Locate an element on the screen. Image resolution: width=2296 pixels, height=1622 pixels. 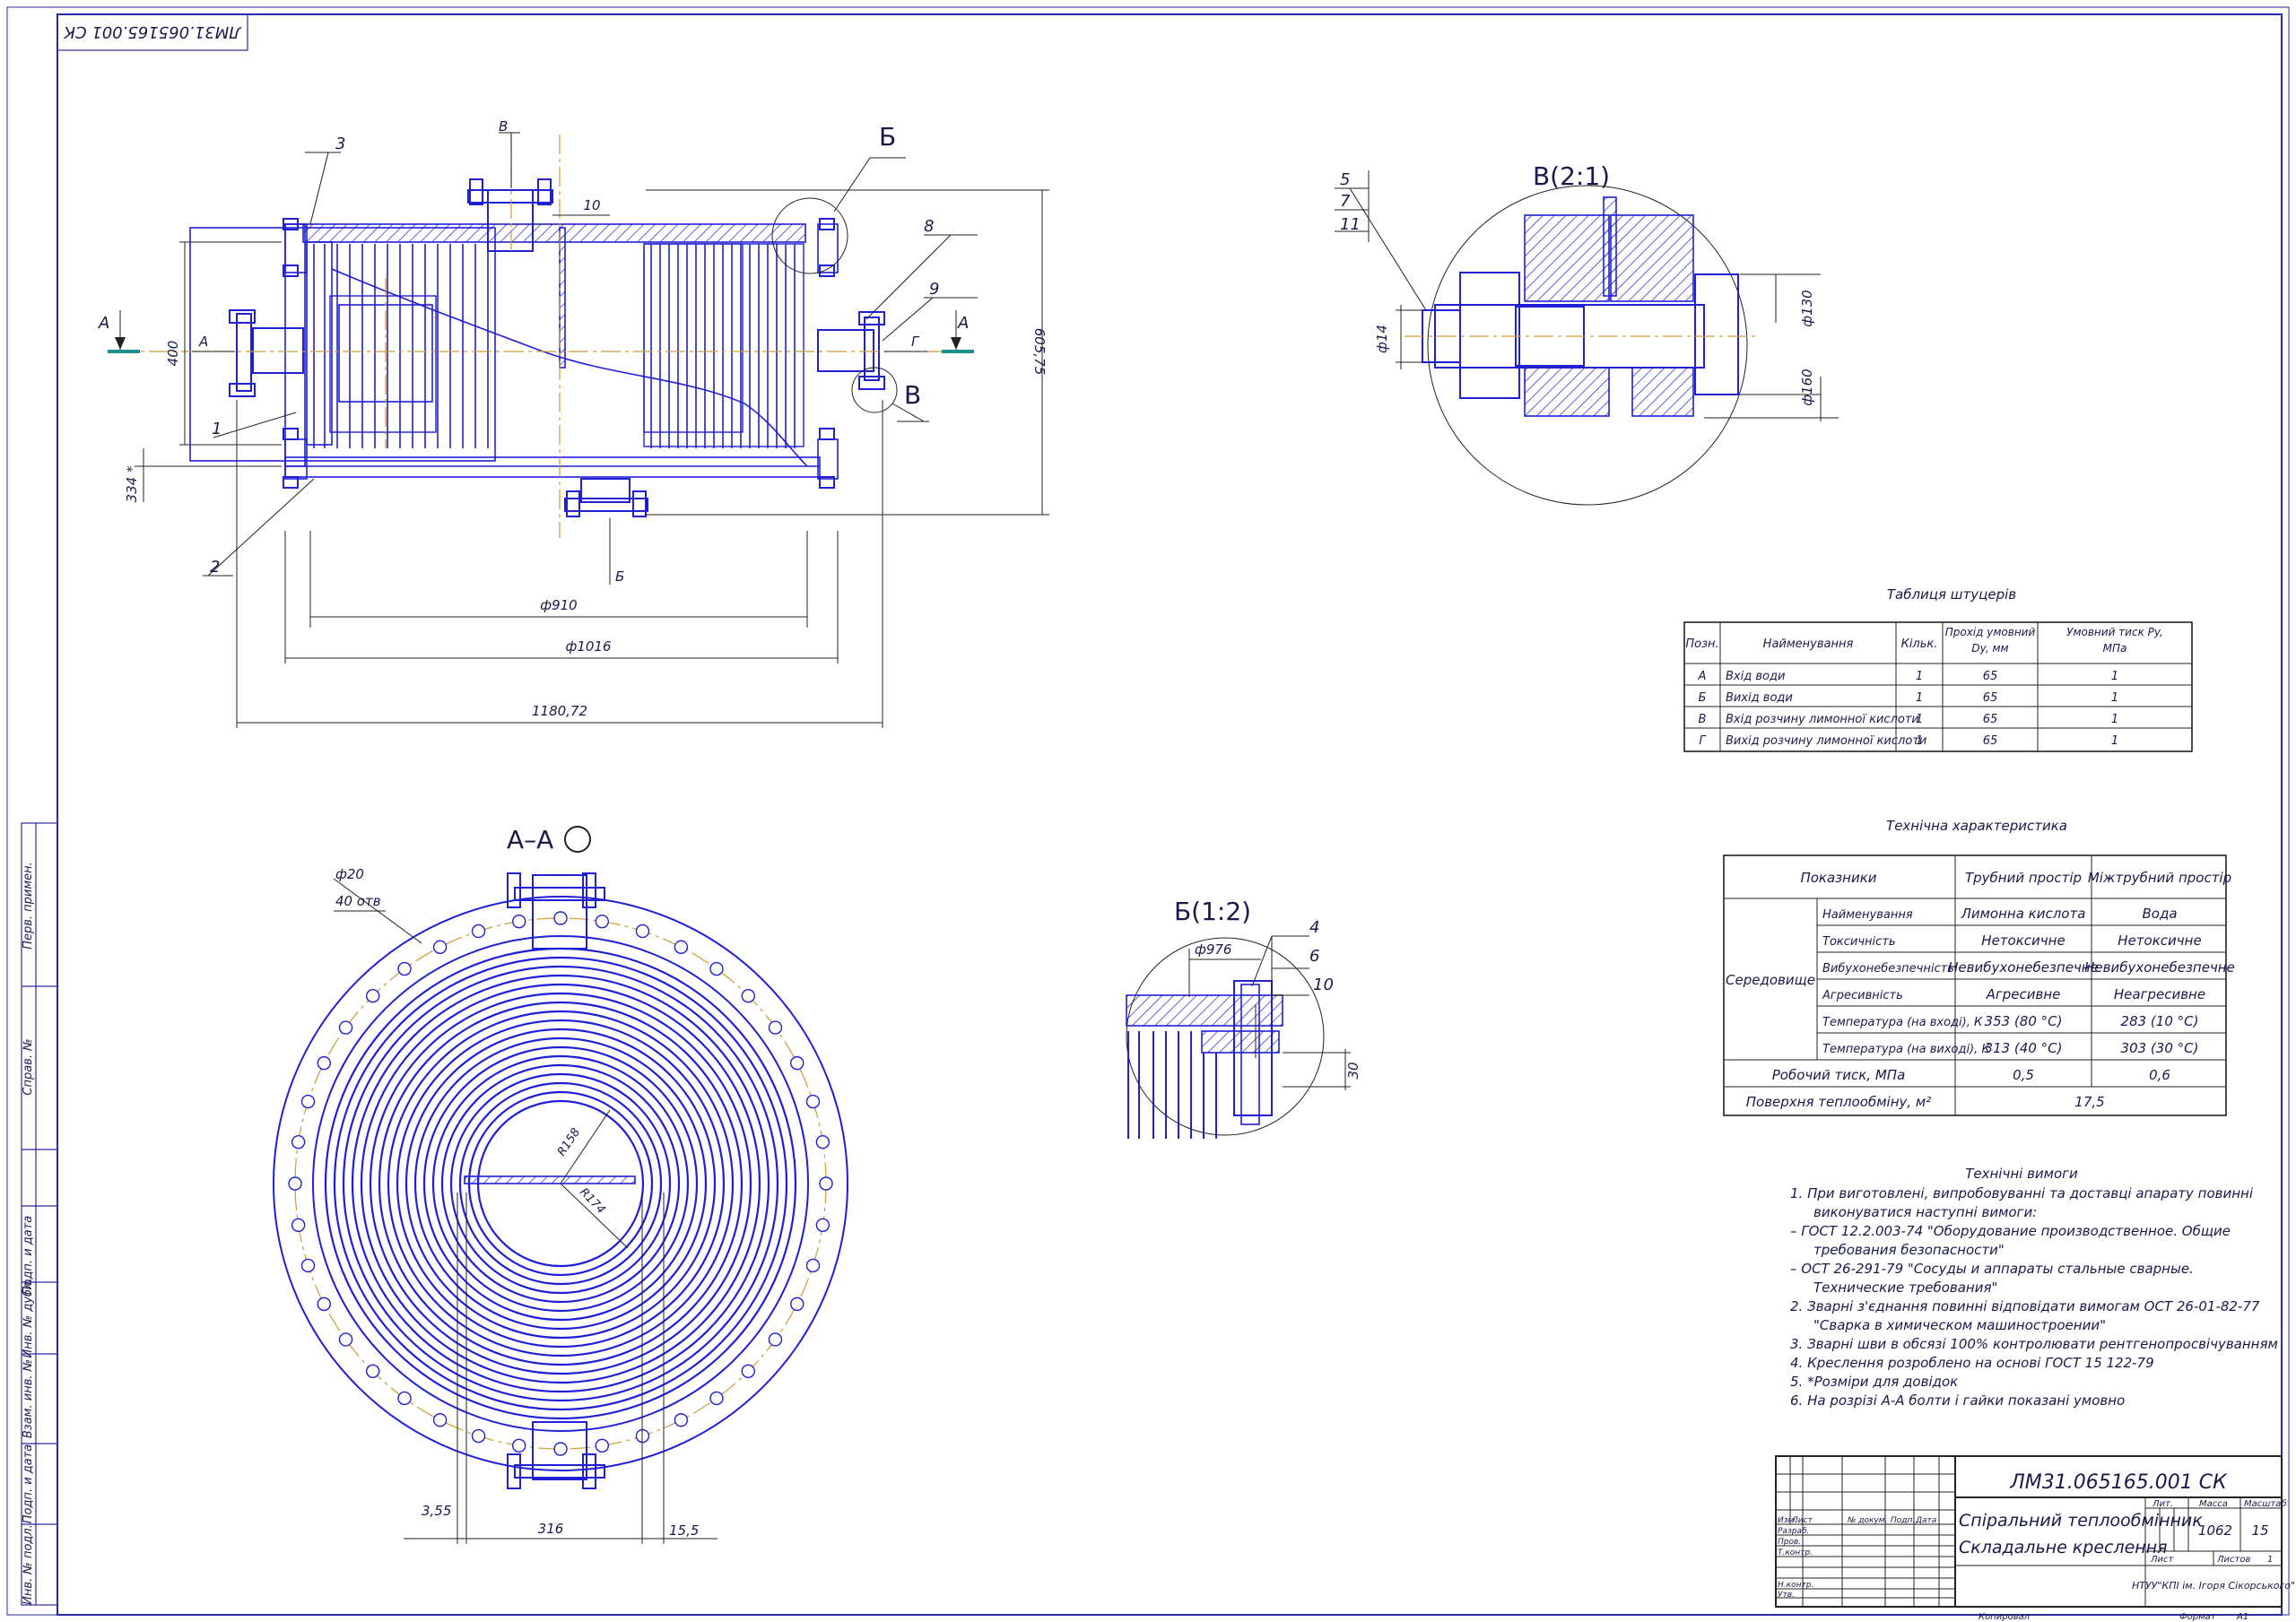
svg-text: 605,75 is located at coordinates (1039, 352).